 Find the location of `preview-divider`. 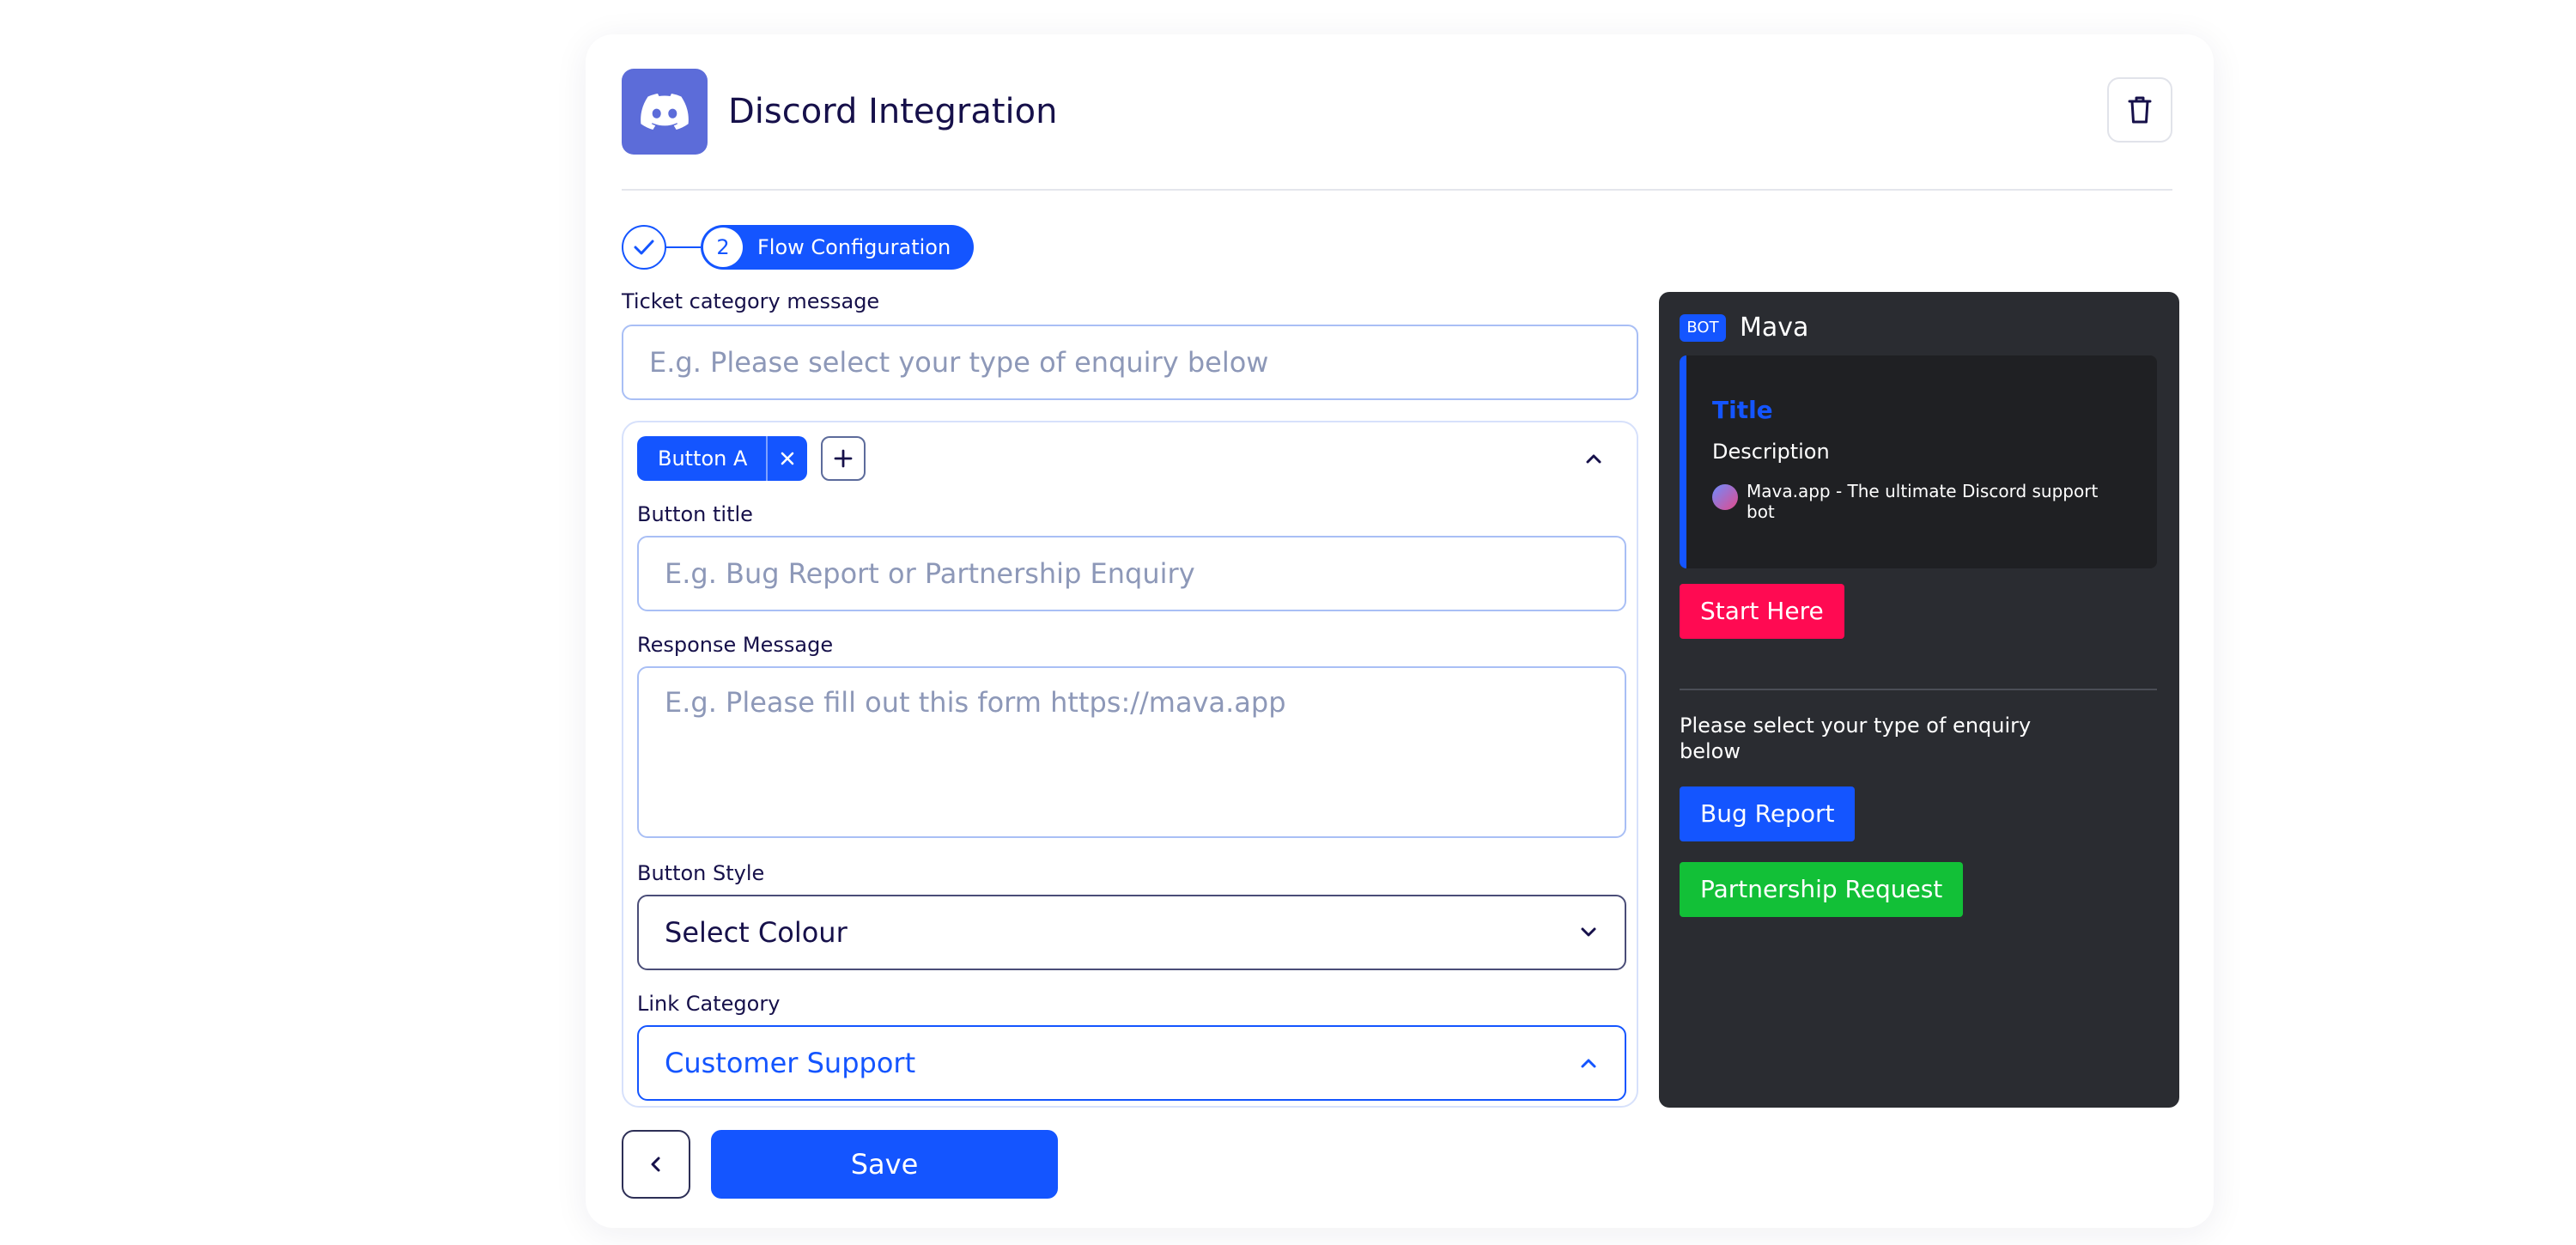

preview-divider is located at coordinates (1918, 689).